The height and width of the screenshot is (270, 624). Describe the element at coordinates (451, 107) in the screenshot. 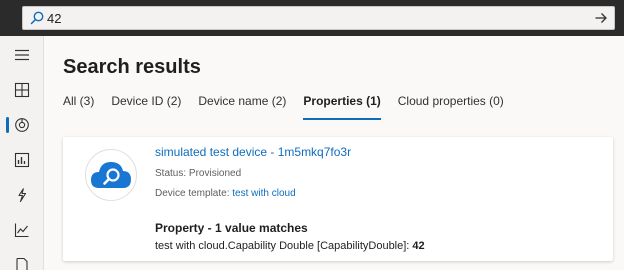

I see `tab-cloud-properties: Cloud properties (0)` at that location.